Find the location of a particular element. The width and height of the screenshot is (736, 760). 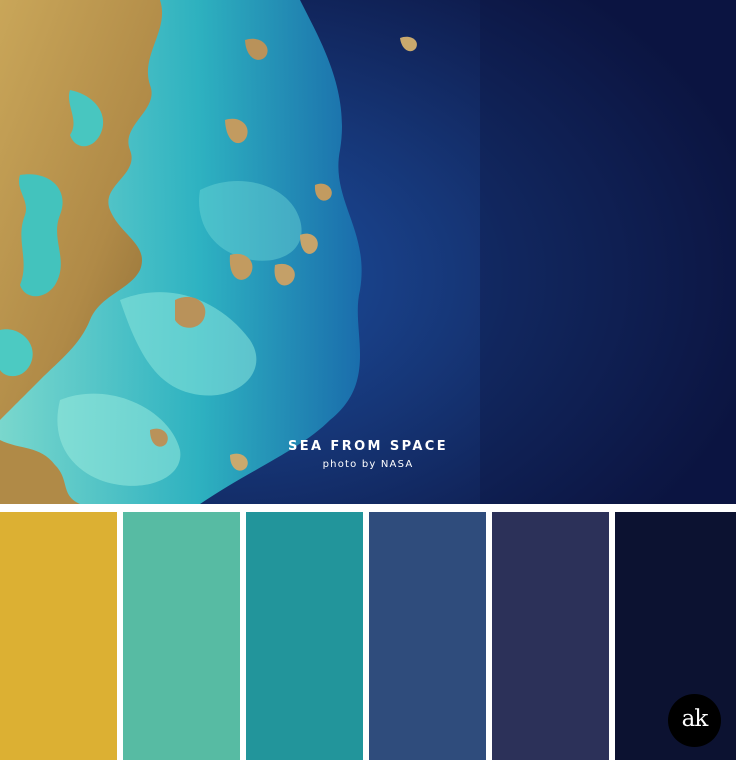

swatch-denim-blue is located at coordinates (427, 636).